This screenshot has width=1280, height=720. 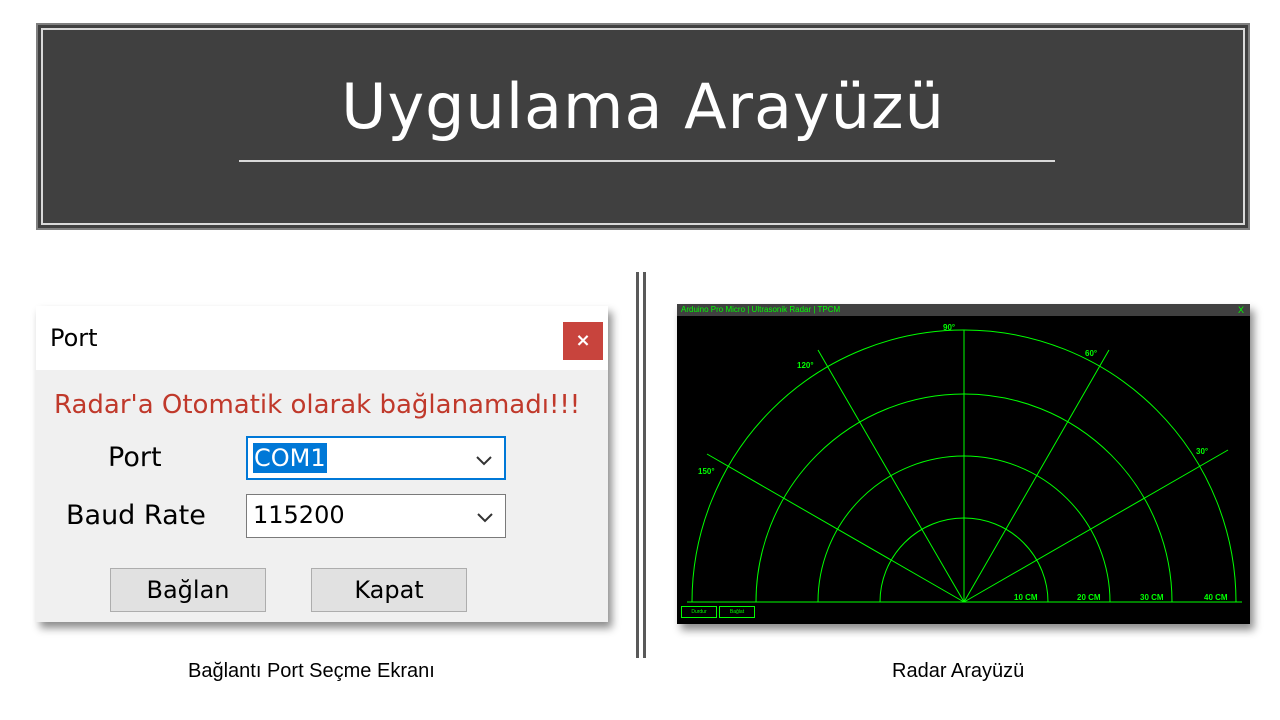 What do you see at coordinates (737, 612) in the screenshot?
I see `radar-connect-button: Bağlat` at bounding box center [737, 612].